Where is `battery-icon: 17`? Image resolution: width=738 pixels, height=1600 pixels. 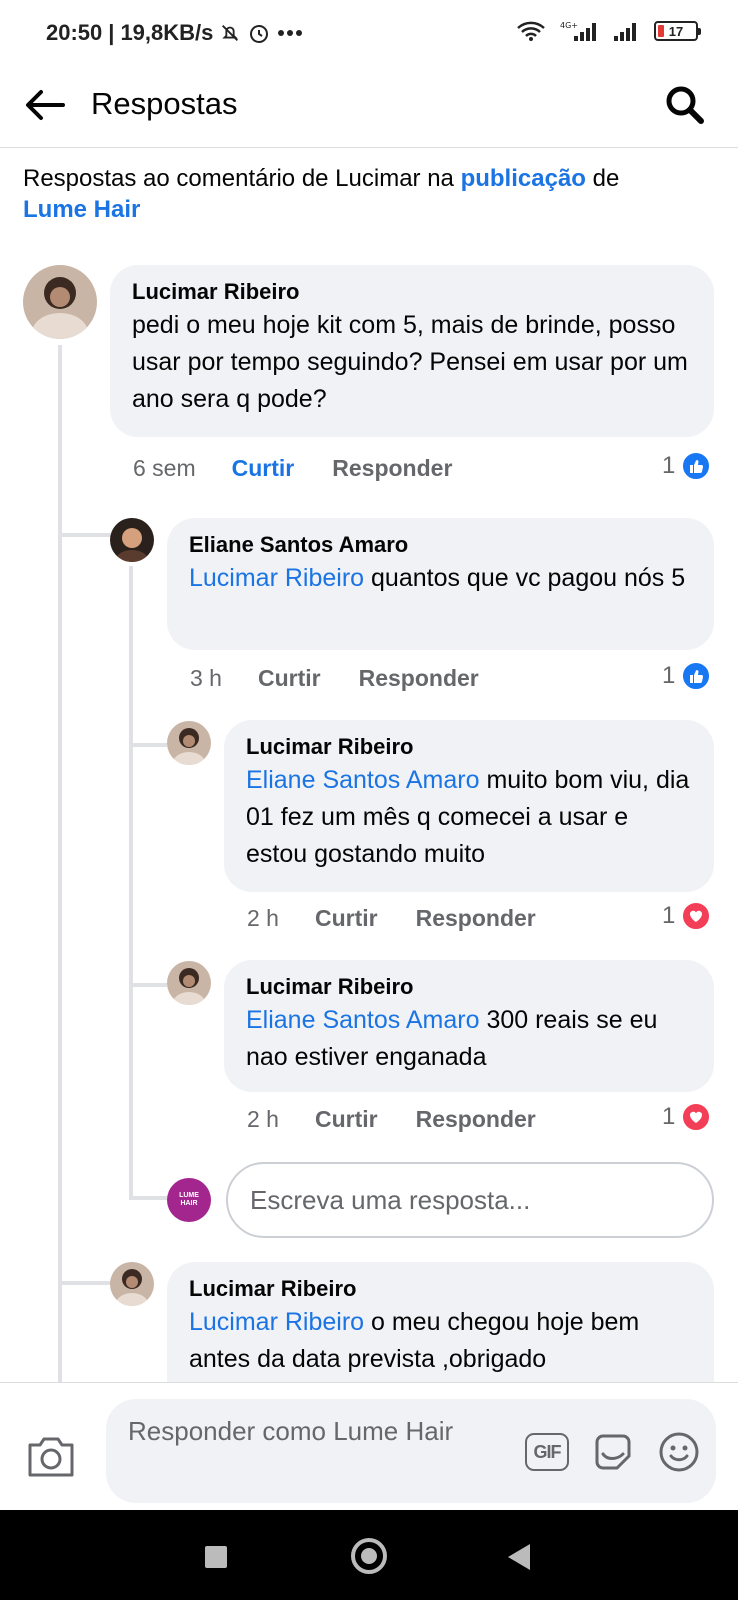
battery-icon: 17 is located at coordinates (677, 31).